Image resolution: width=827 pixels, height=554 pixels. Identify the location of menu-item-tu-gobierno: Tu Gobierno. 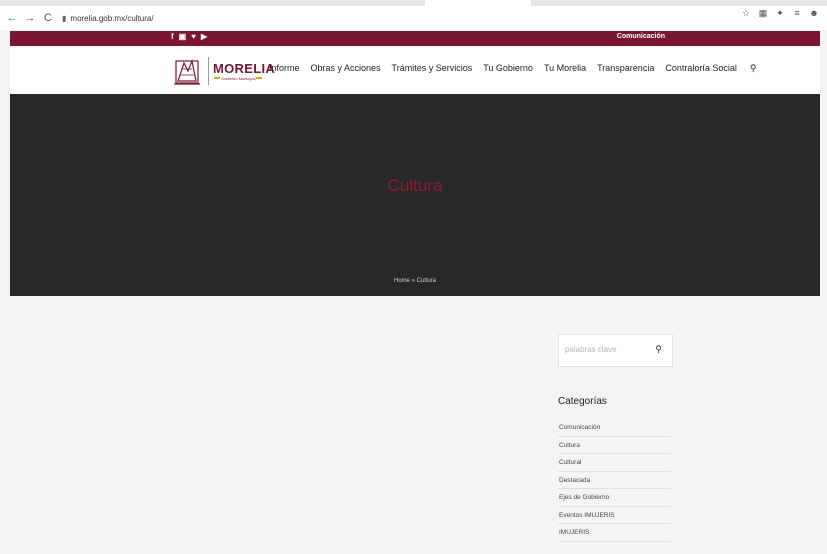
(508, 68).